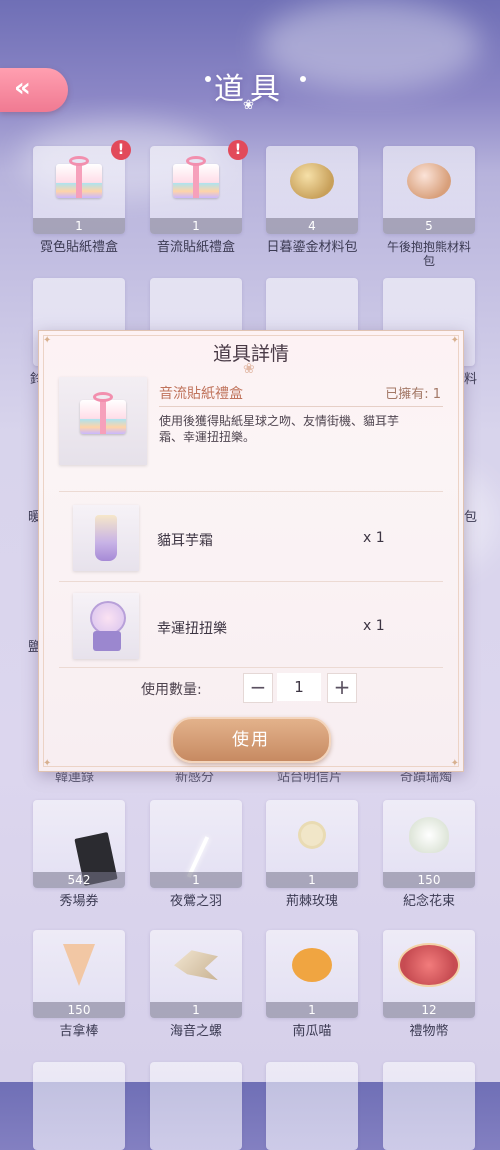 This screenshot has width=500, height=1150. Describe the element at coordinates (312, 226) in the screenshot. I see `item-quantity: 4` at that location.